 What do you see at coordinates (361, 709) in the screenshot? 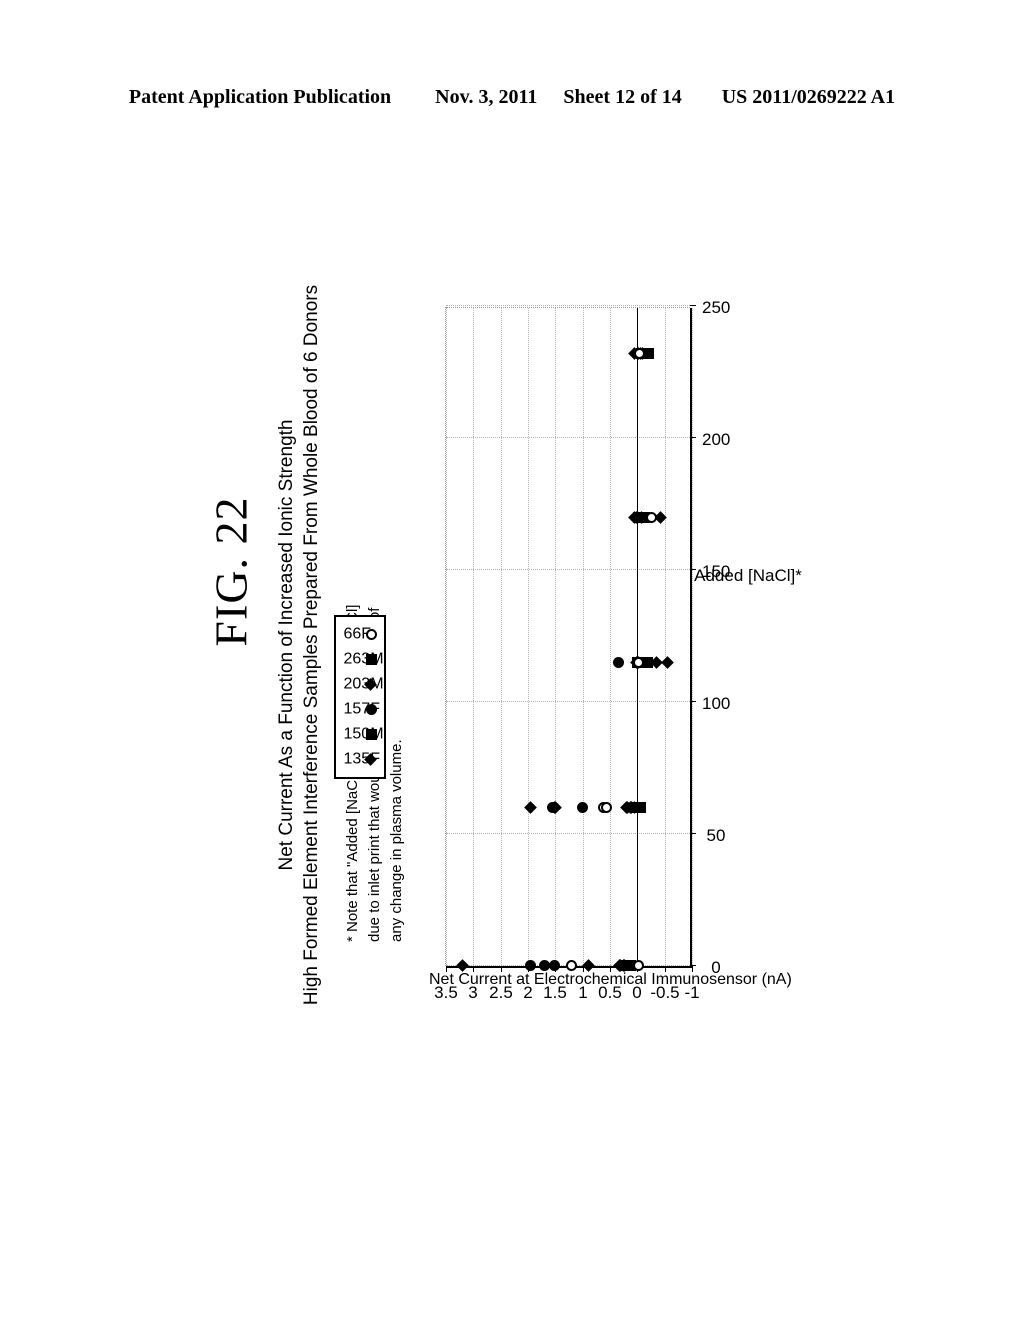
I see `legend-label: 157F` at bounding box center [361, 709].